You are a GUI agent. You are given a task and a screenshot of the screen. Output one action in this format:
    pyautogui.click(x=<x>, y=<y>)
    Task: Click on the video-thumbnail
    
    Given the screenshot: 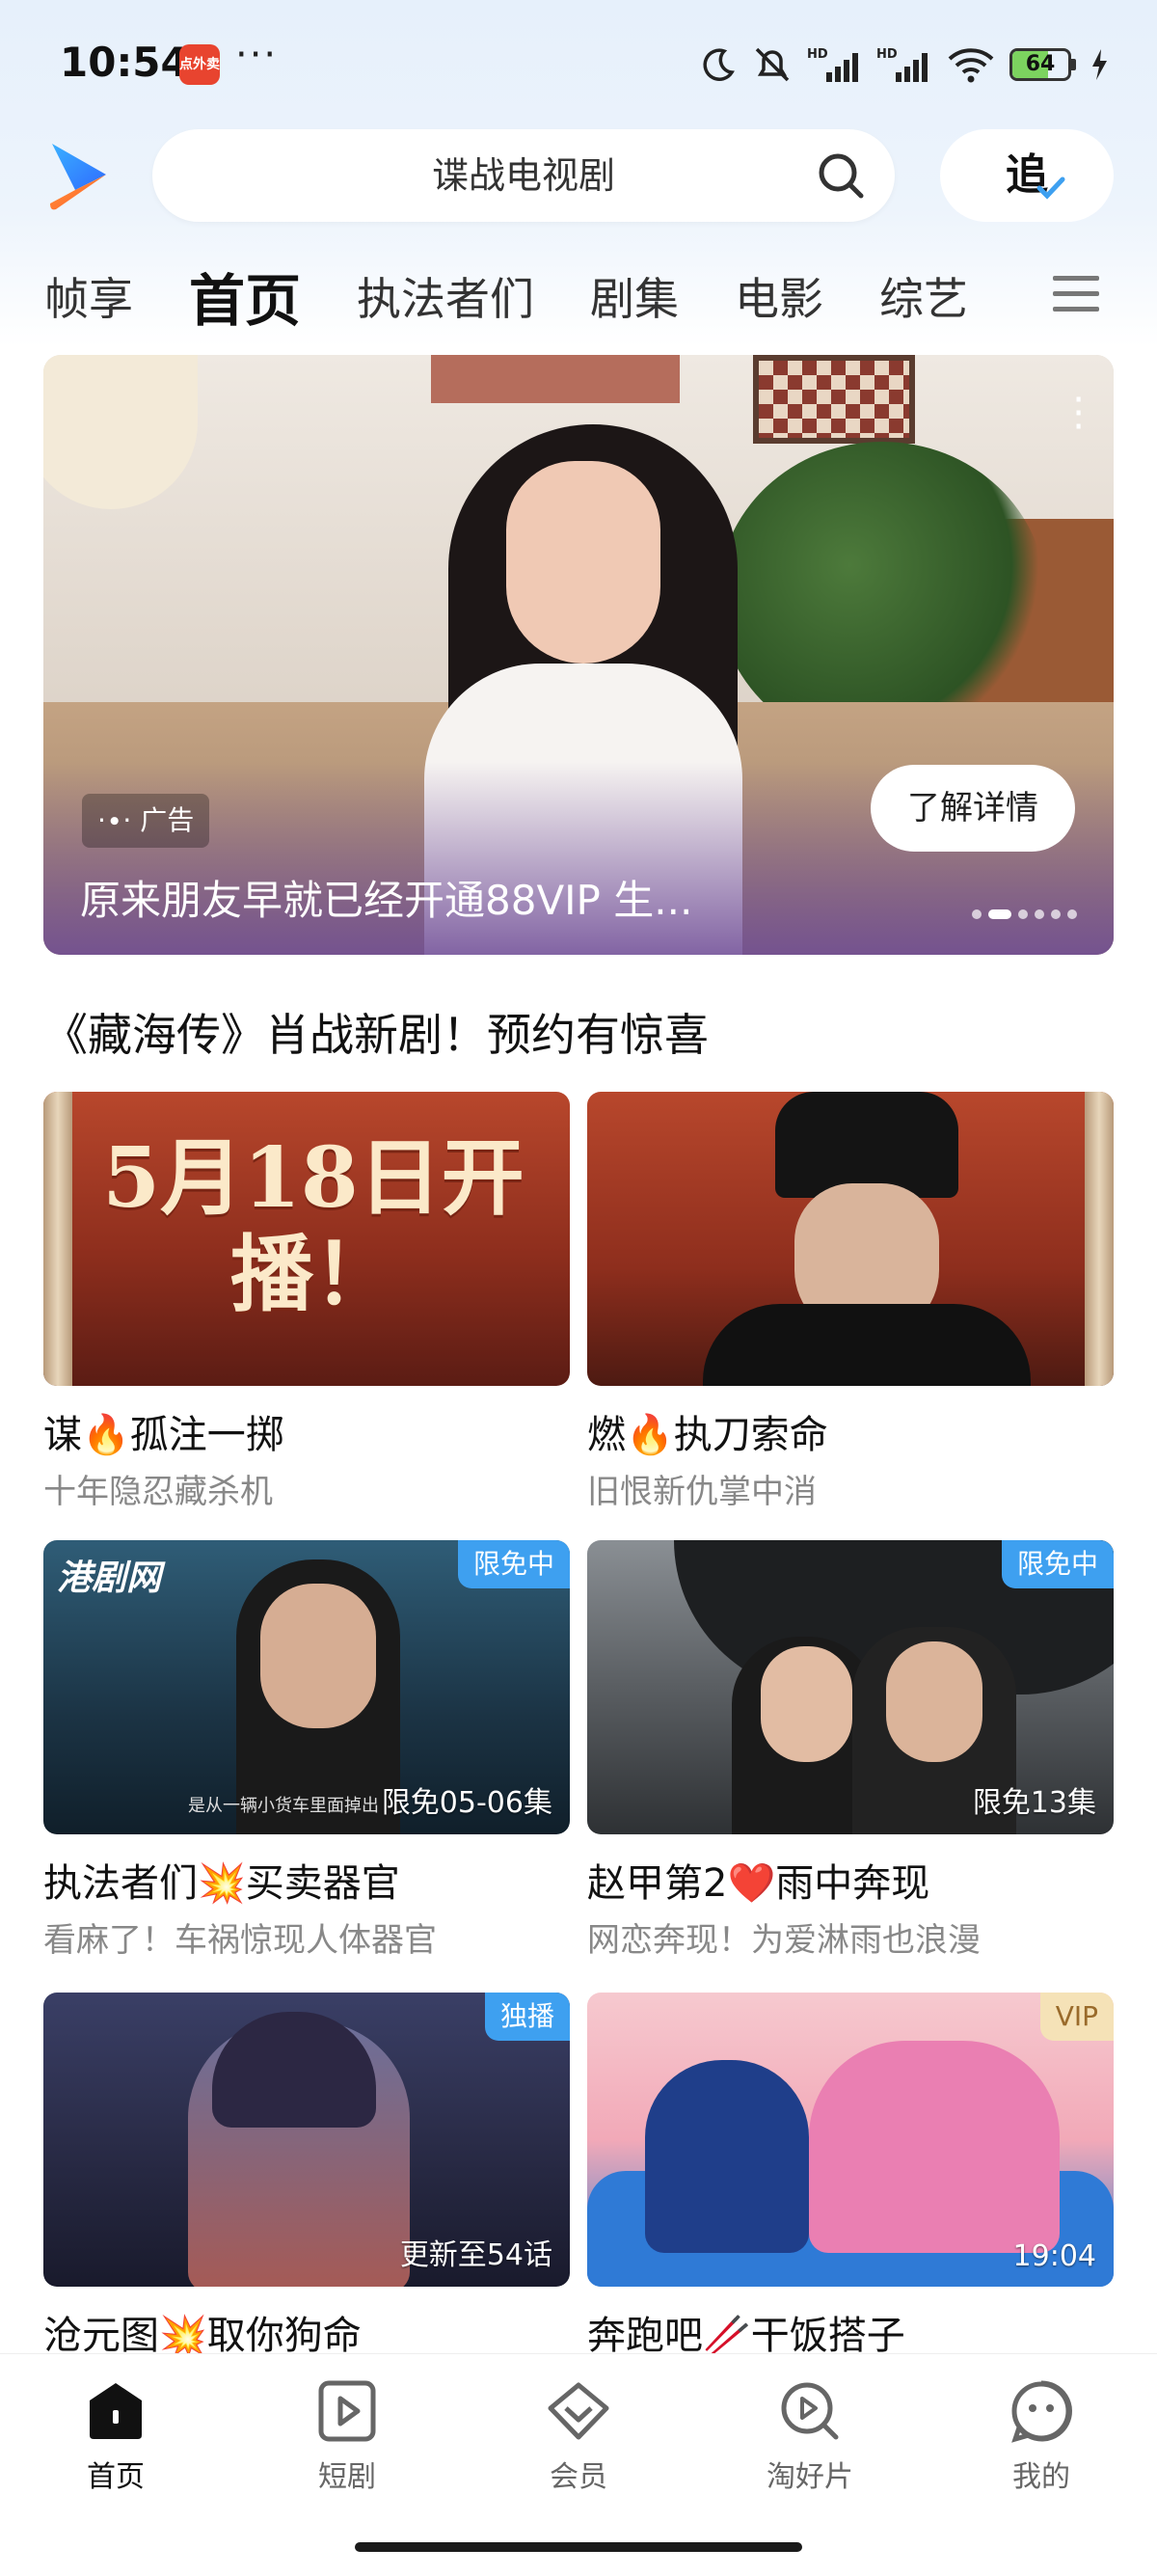 What is the action you would take?
    pyautogui.click(x=850, y=1239)
    